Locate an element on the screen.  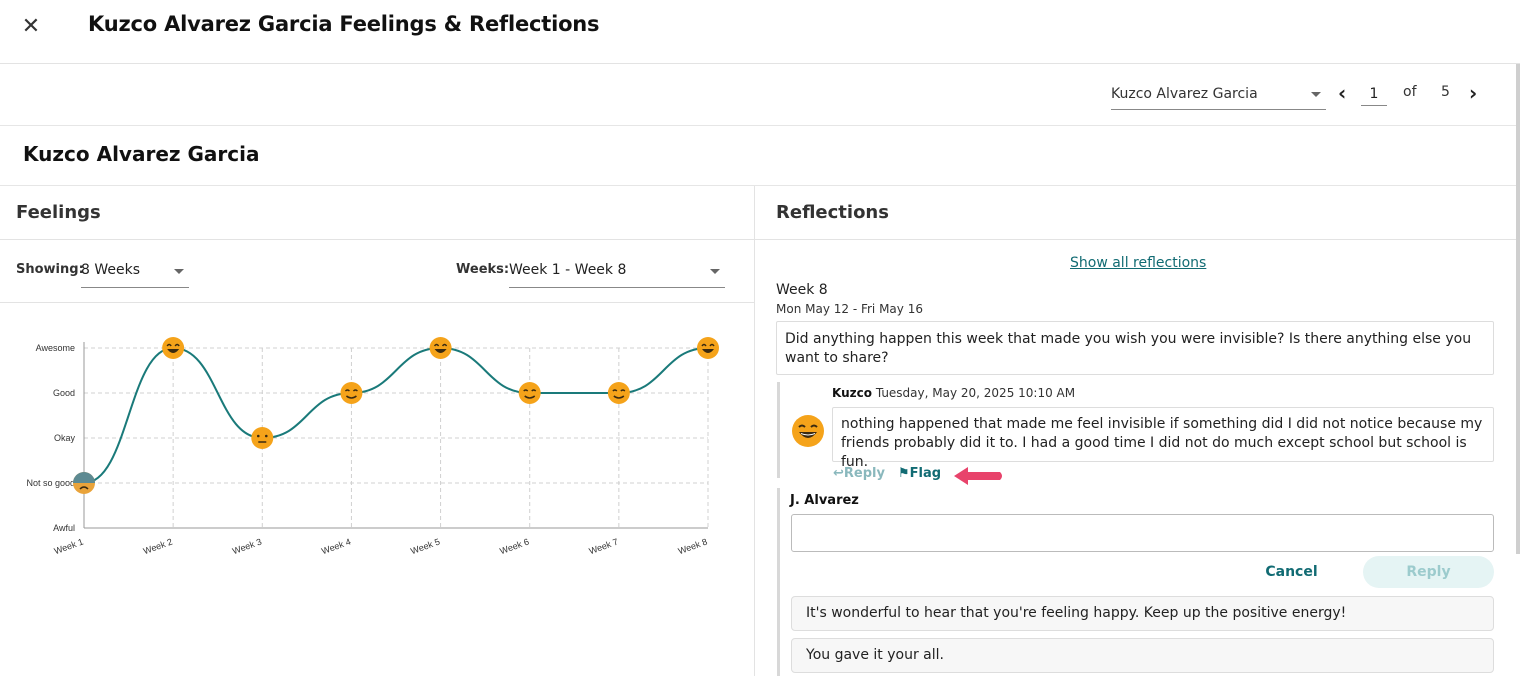
x-tick-label: Week 4 is located at coordinates (336, 546).